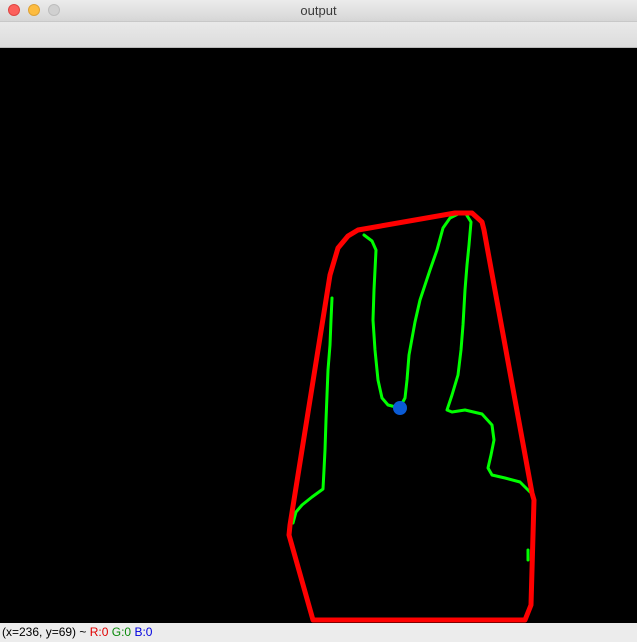 Image resolution: width=637 pixels, height=642 pixels. What do you see at coordinates (318, 632) in the screenshot?
I see `status-bar: (x=236, y=69) ~ R:0 G:0 B:0` at bounding box center [318, 632].